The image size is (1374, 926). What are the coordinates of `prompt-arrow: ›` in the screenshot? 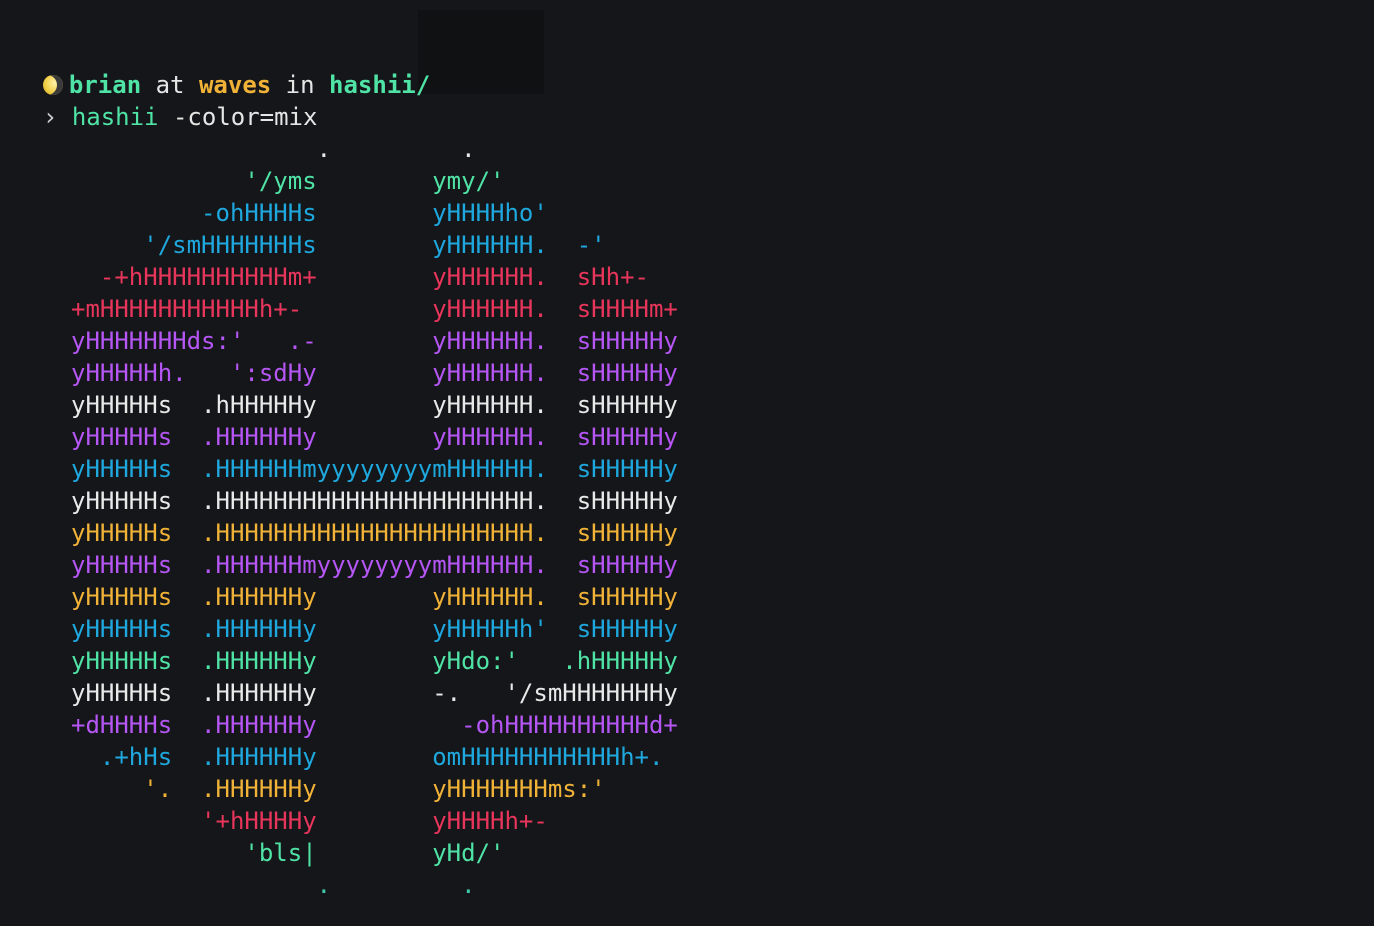 It's located at (50, 117).